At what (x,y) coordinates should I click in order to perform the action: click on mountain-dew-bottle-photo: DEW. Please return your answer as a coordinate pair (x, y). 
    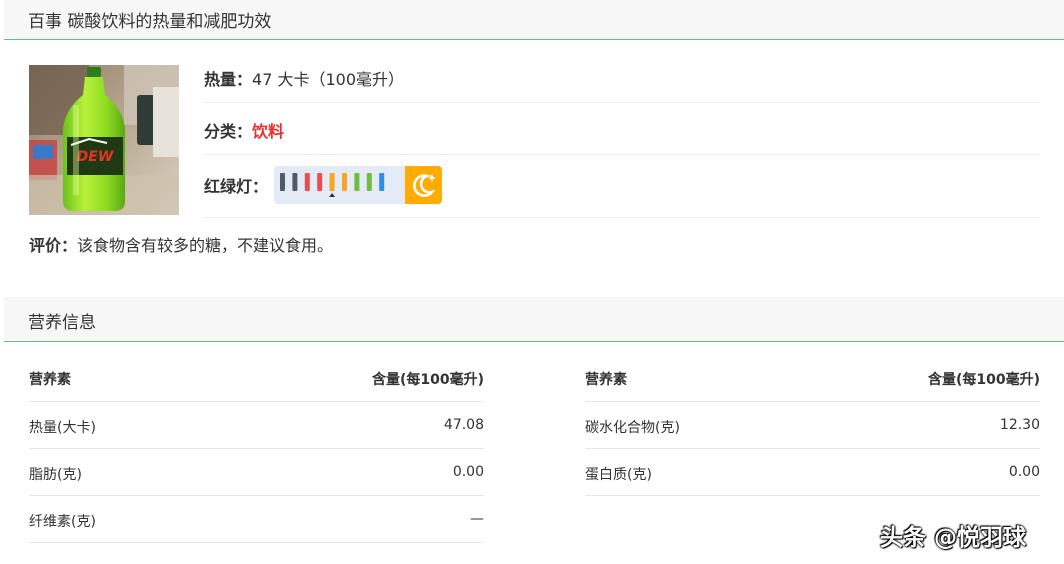
    Looking at the image, I should click on (104, 140).